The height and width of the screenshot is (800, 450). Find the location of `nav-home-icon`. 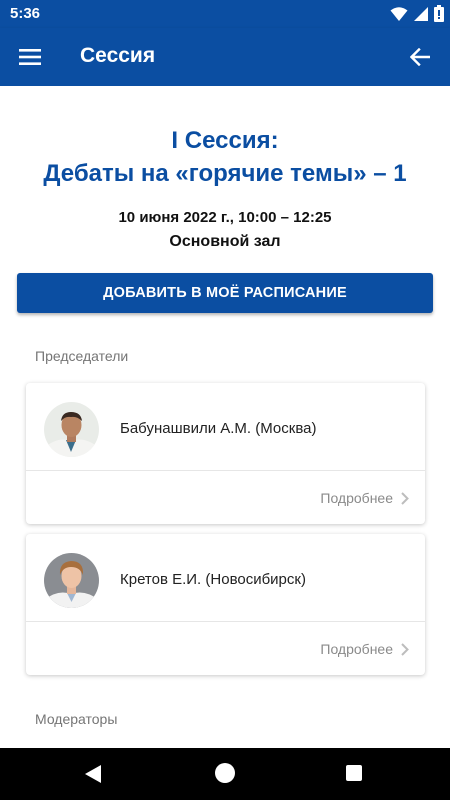

nav-home-icon is located at coordinates (225, 773).